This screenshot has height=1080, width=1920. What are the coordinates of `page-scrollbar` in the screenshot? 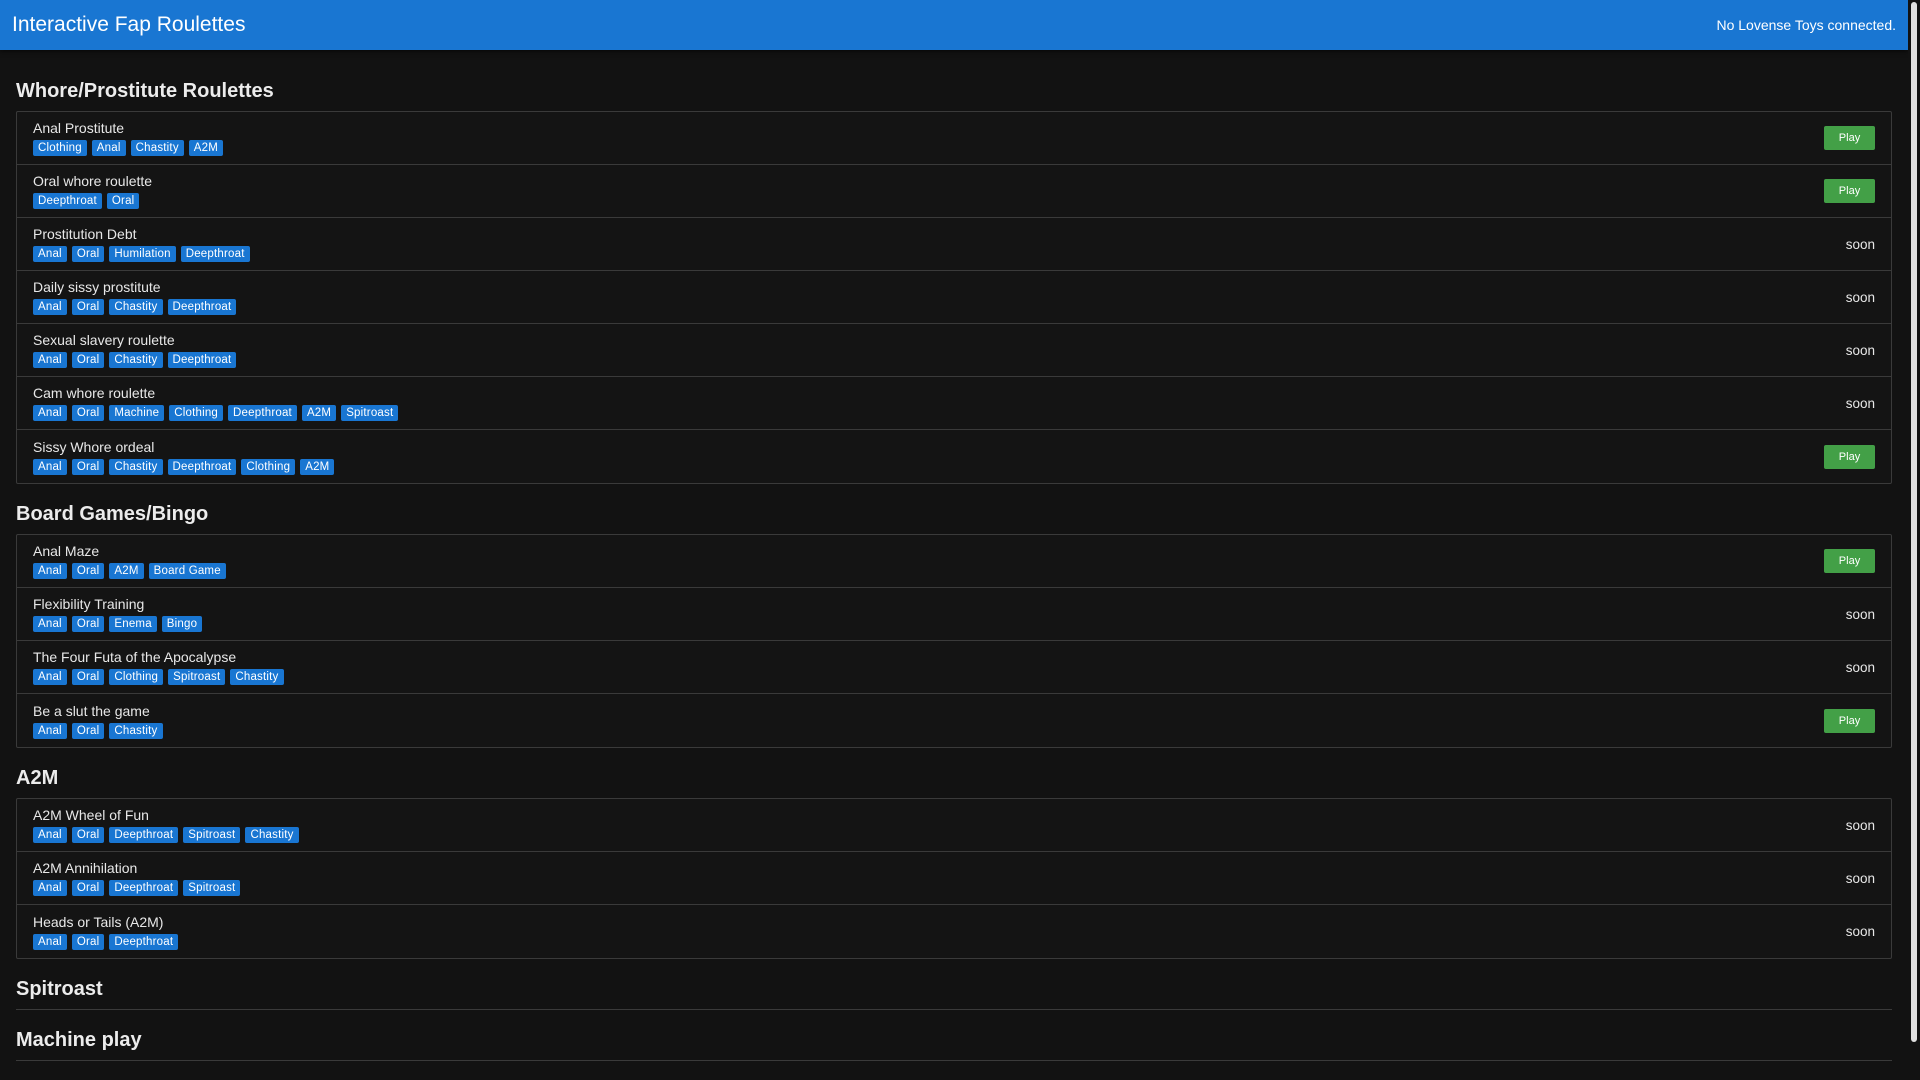 It's located at (1914, 540).